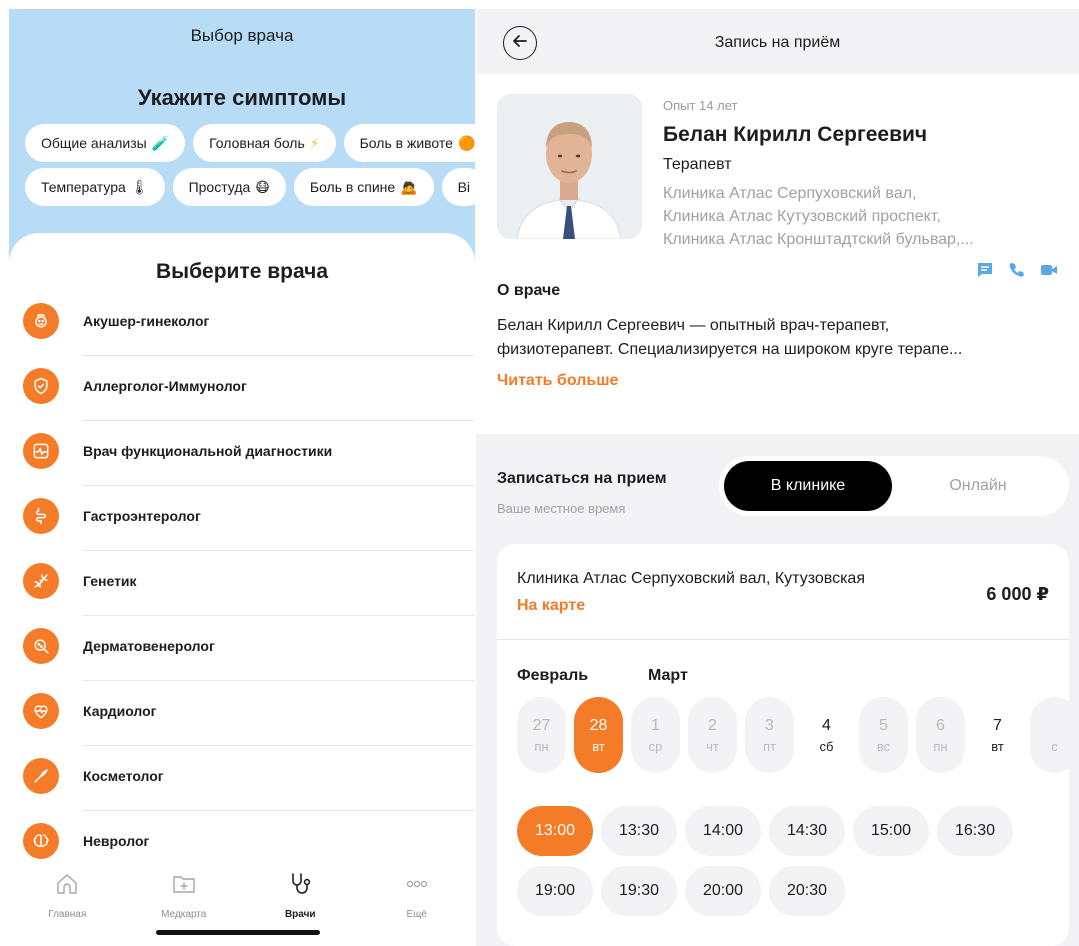  I want to click on video-icon, so click(1049, 270).